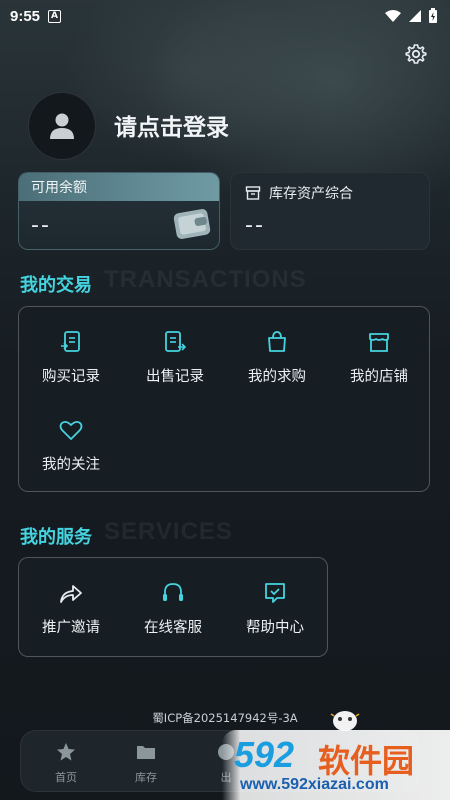 This screenshot has height=800, width=450. I want to click on tab-home: 首页, so click(66, 763).